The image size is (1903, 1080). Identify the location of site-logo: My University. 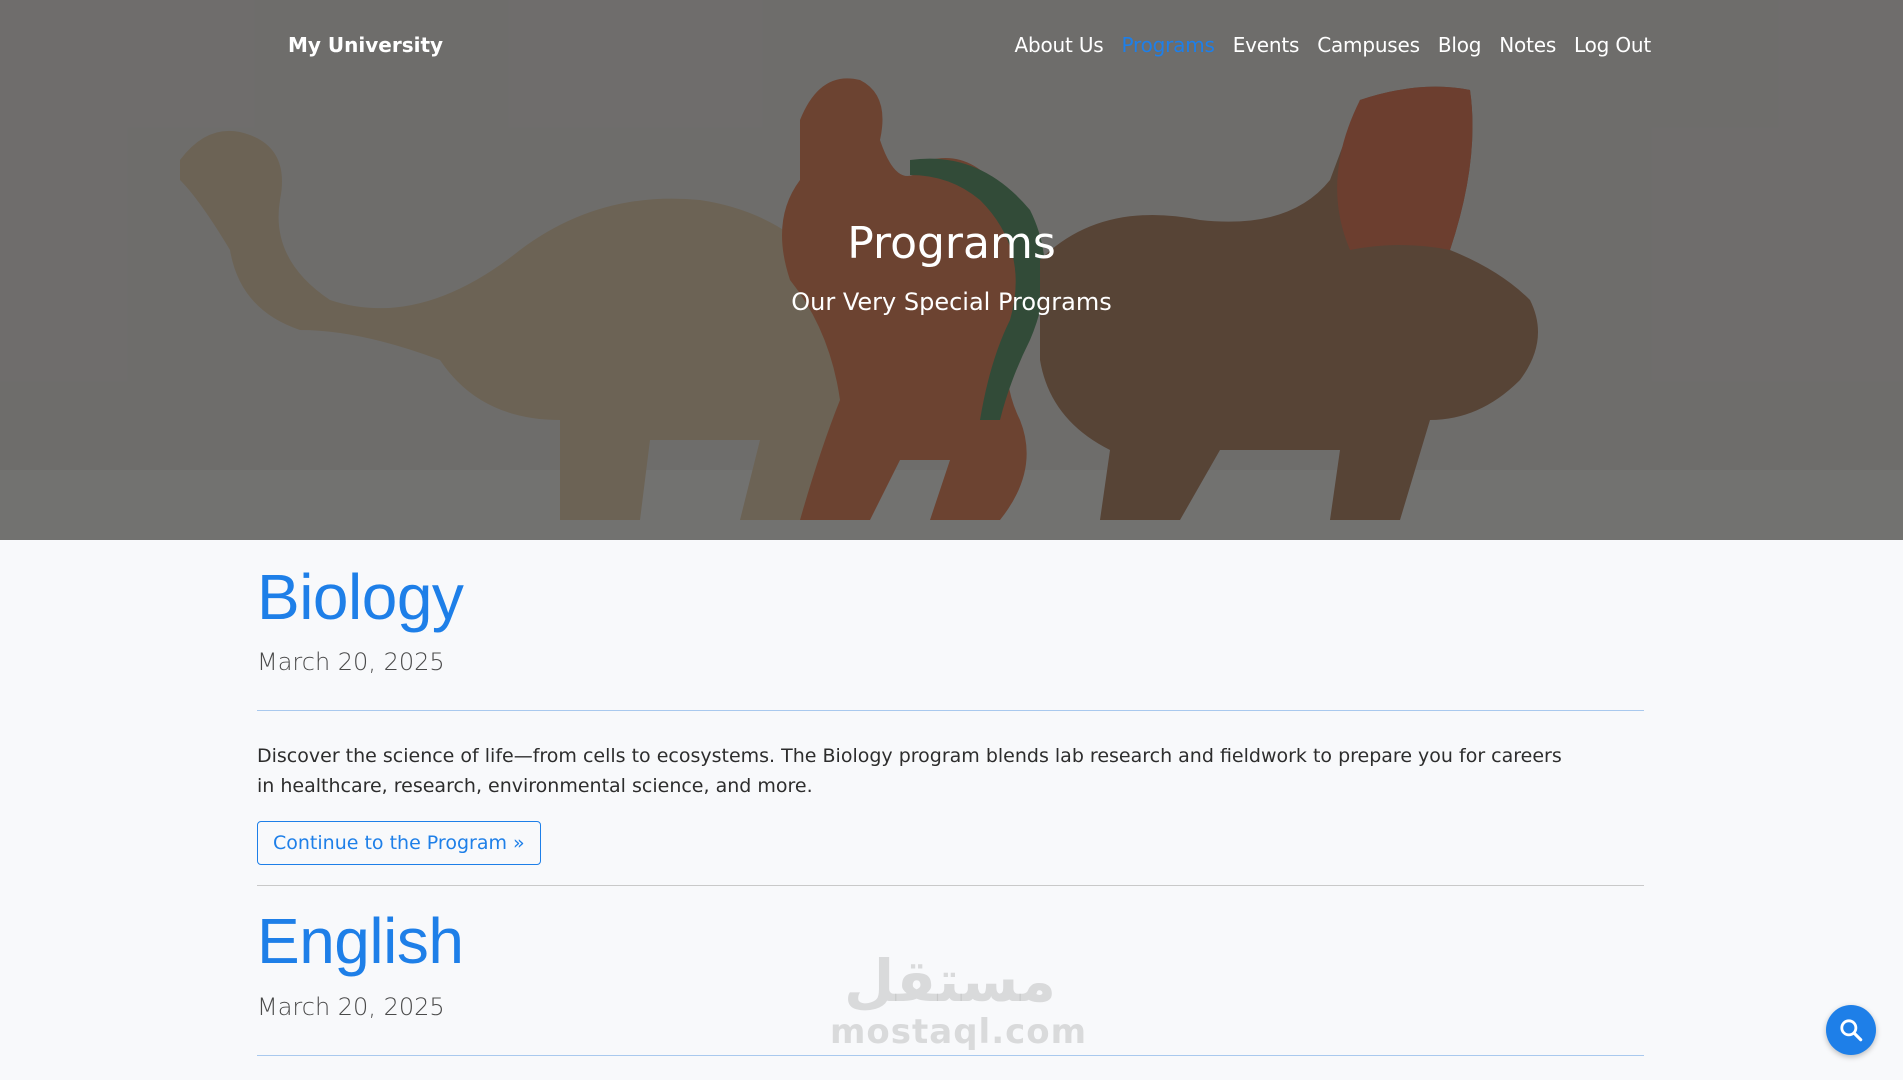
(365, 45).